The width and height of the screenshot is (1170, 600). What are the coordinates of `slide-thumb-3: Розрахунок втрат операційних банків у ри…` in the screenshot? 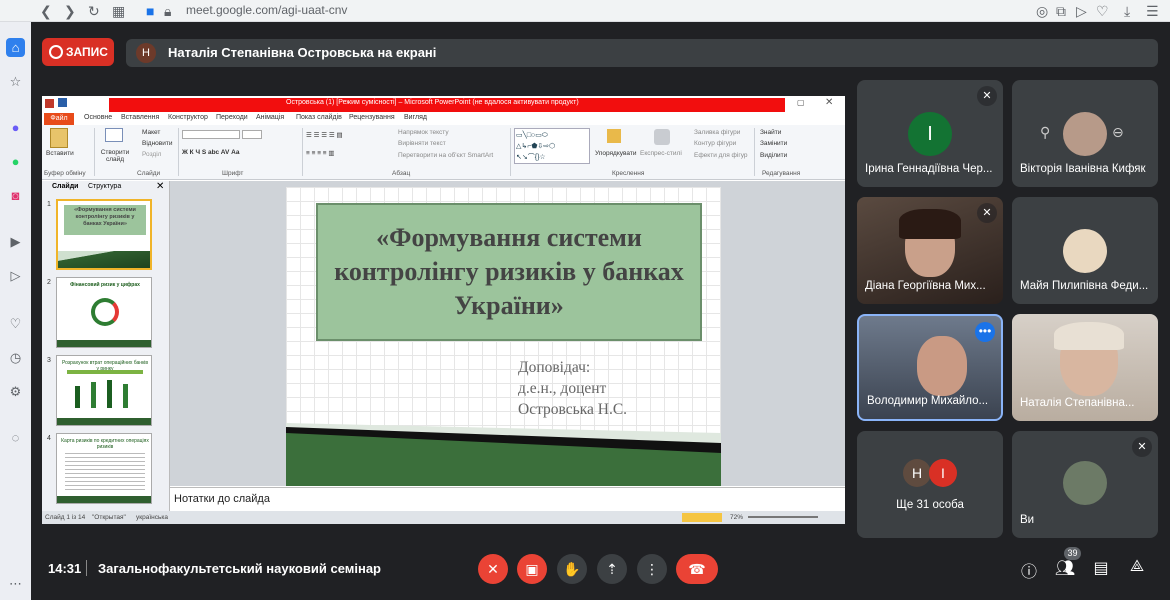 It's located at (104, 390).